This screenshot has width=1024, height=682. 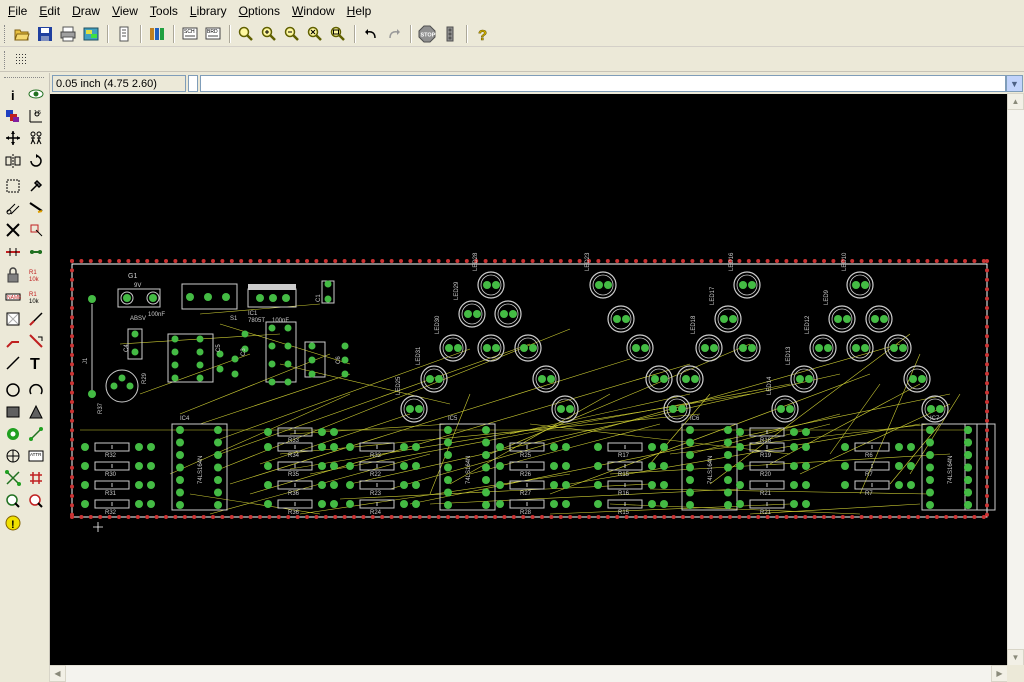 I want to click on signal-icon, so click(x=36, y=434).